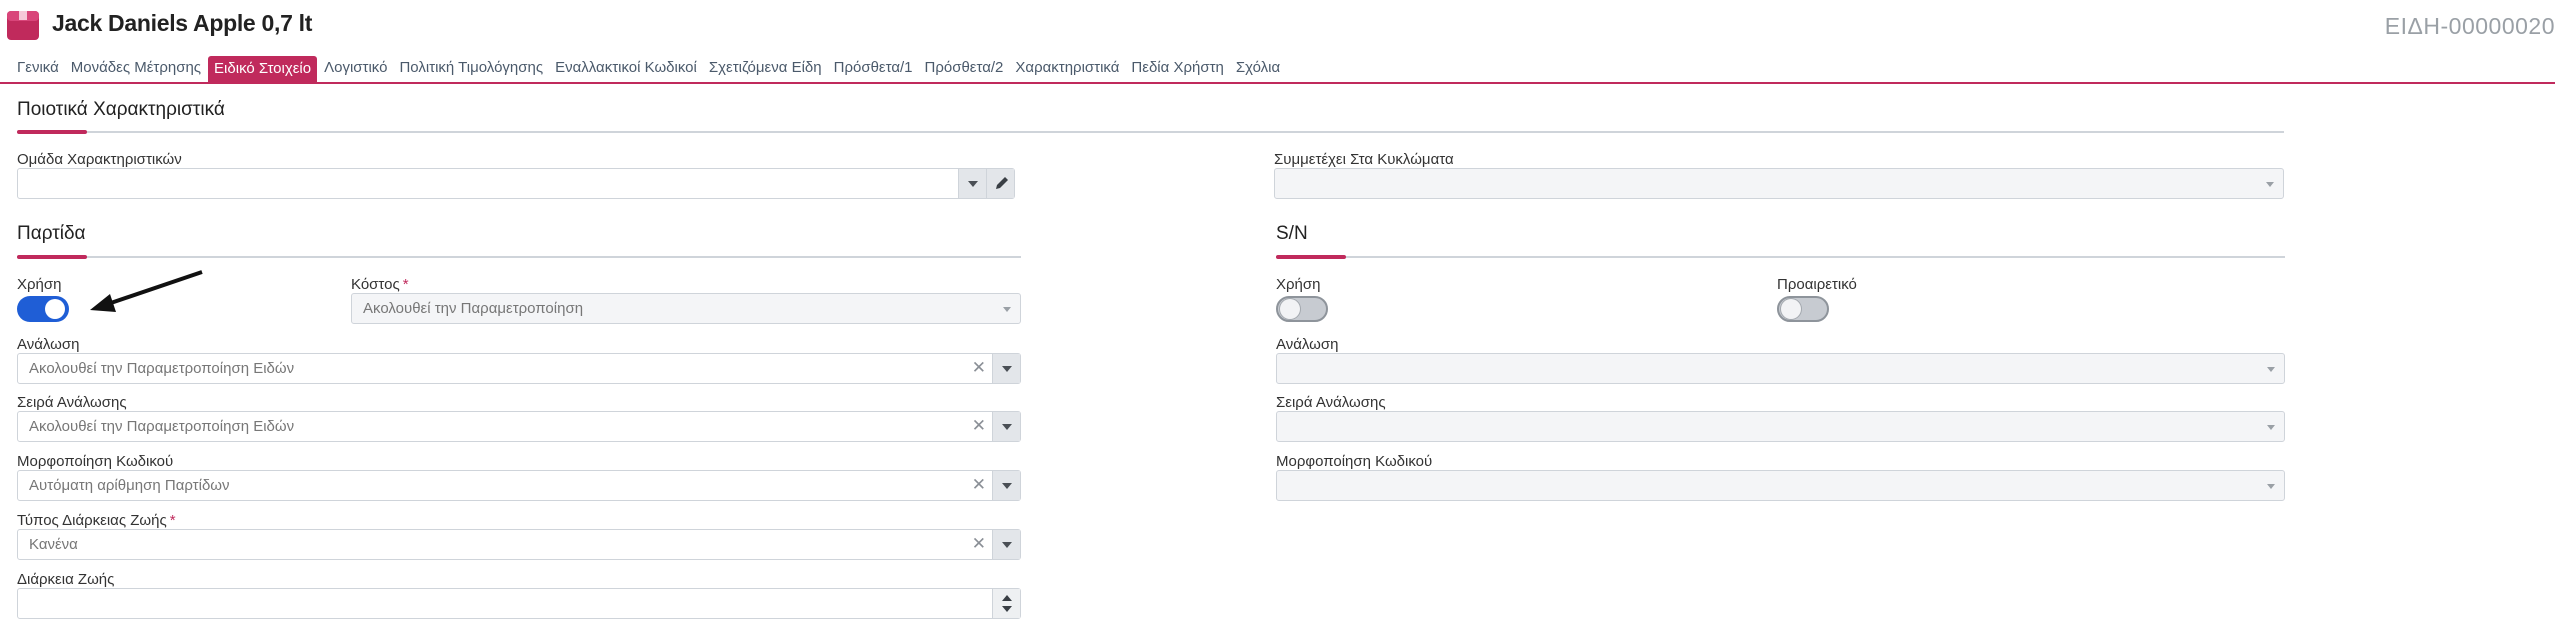 Image resolution: width=2555 pixels, height=632 pixels. I want to click on quality-section-rule, so click(1150, 132).